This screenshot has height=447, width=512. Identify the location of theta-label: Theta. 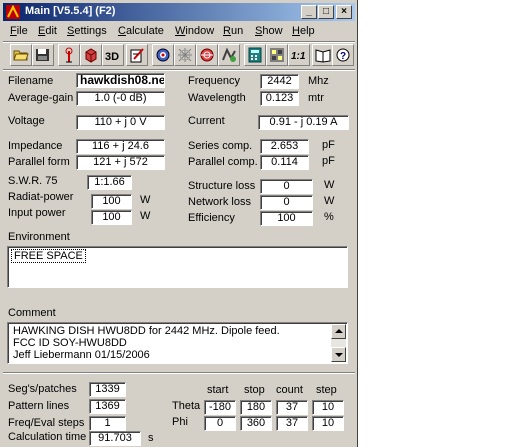
(186, 406).